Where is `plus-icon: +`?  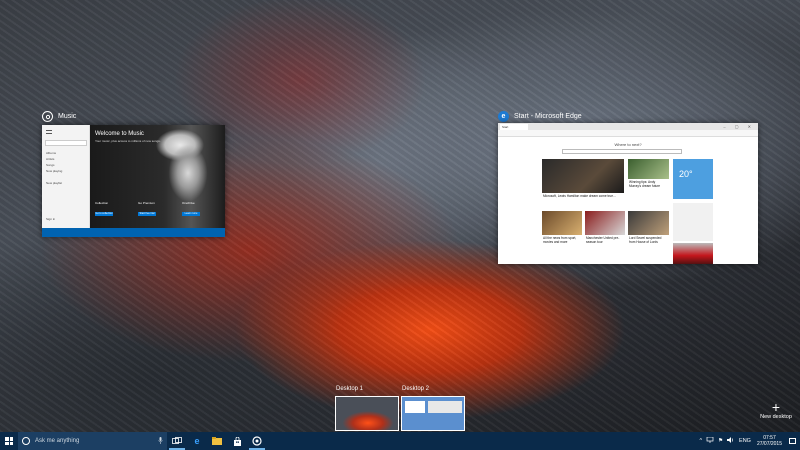
plus-icon: + is located at coordinates (776, 407).